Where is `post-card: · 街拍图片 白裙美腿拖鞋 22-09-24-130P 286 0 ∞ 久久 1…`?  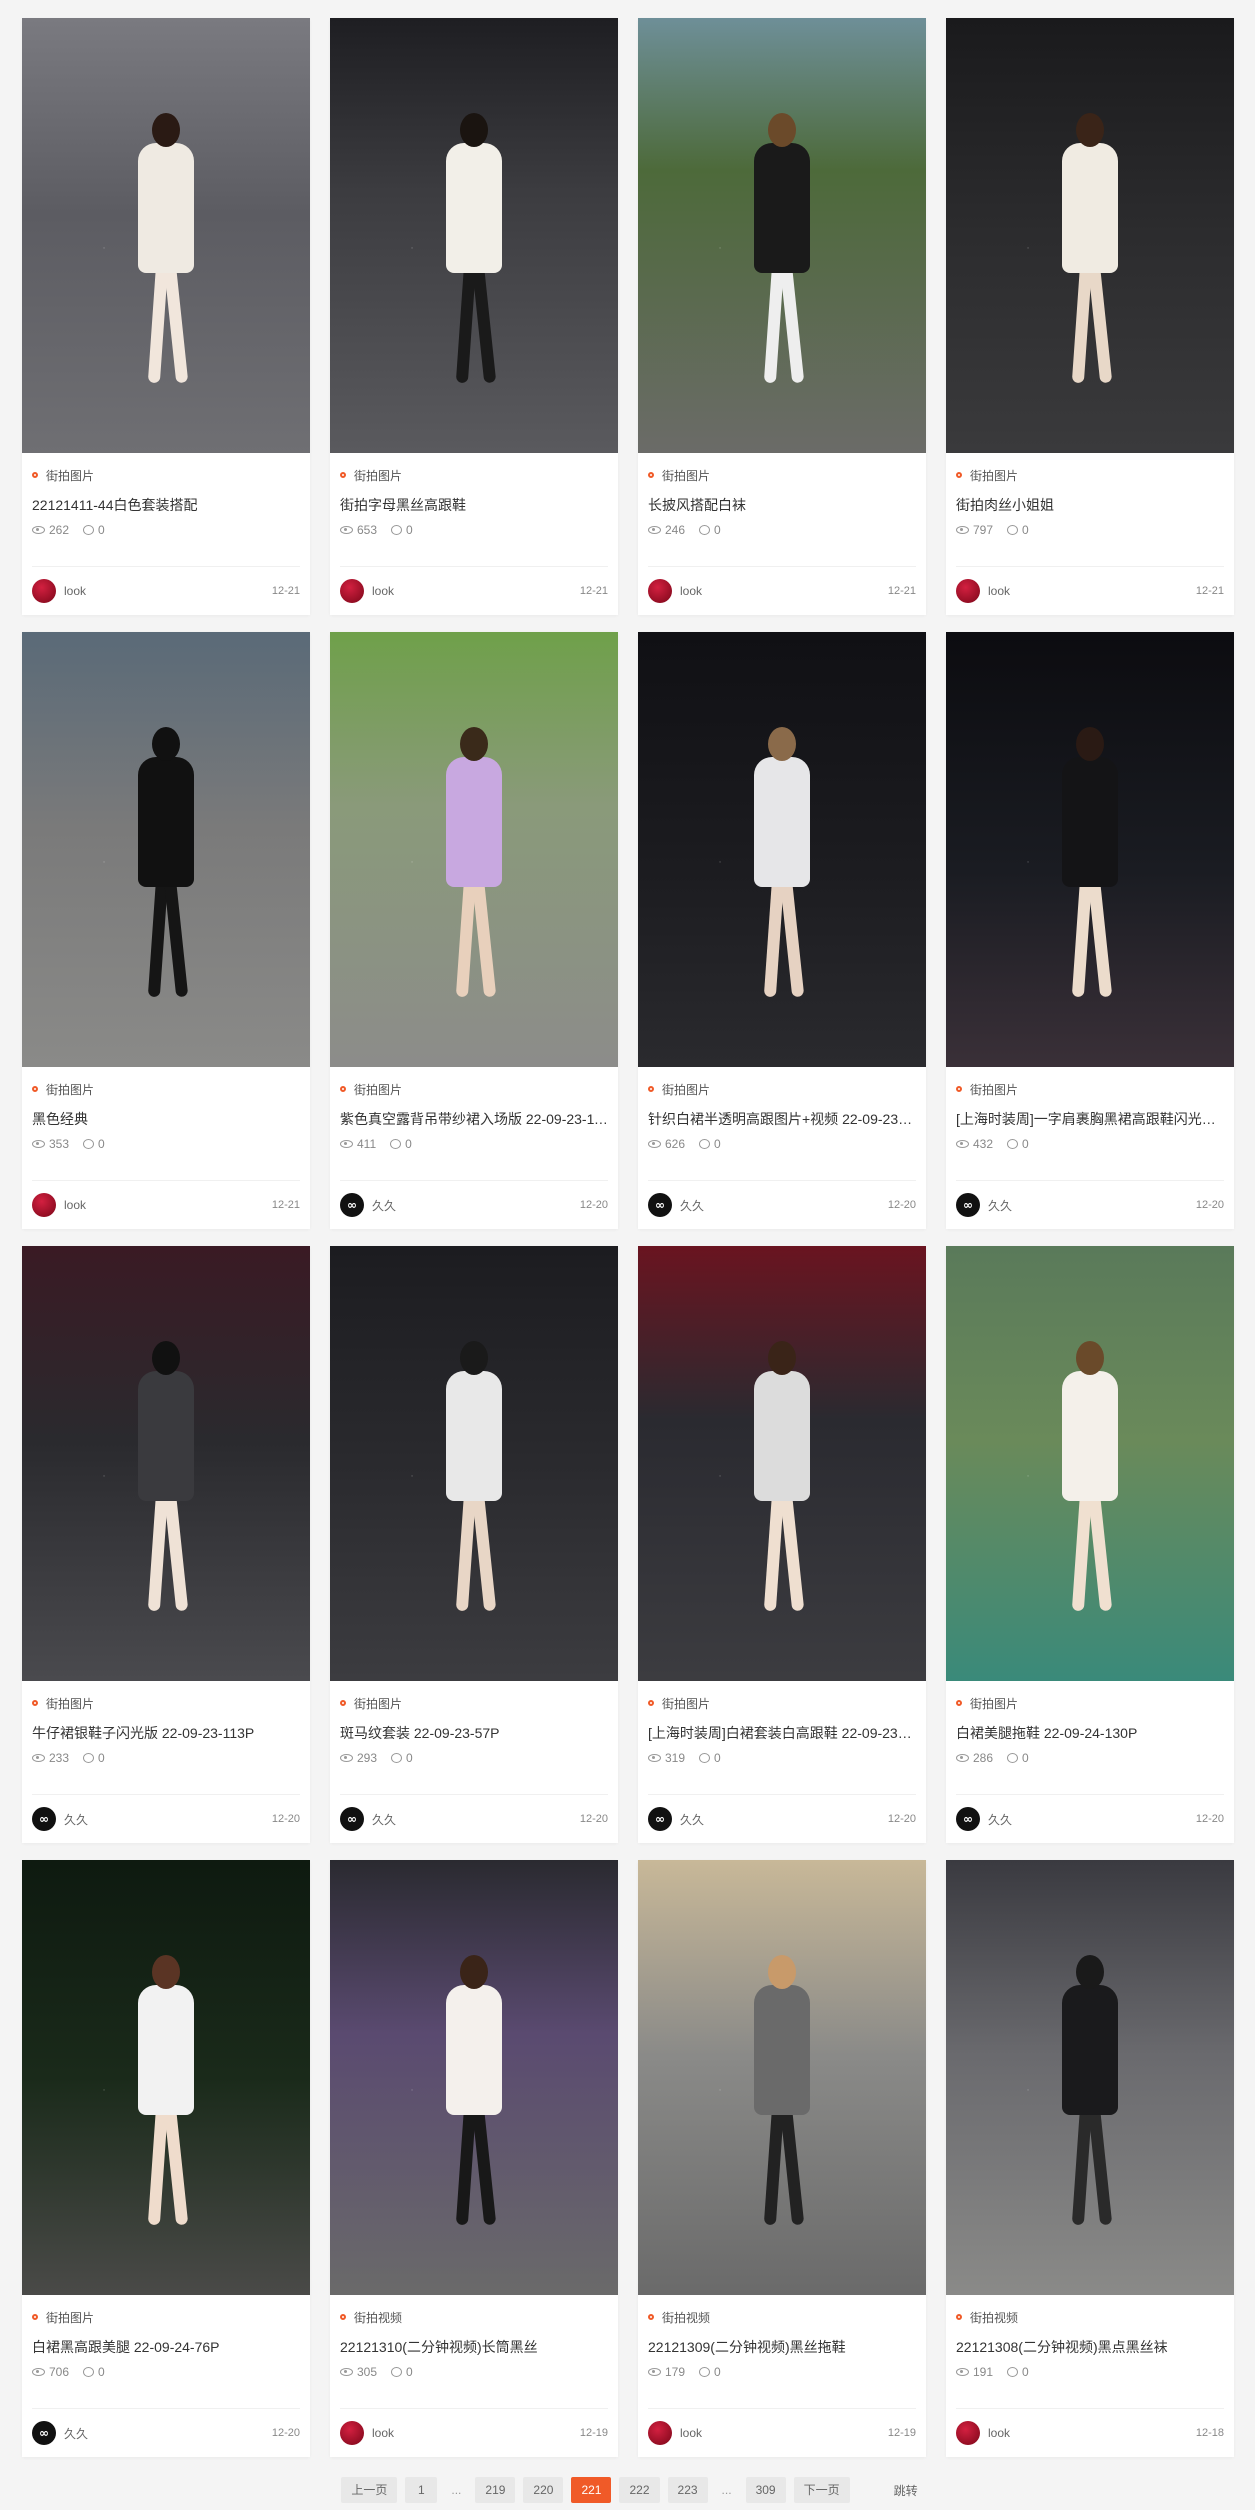 post-card: · 街拍图片 白裙美腿拖鞋 22-09-24-130P 286 0 ∞ 久久 1… is located at coordinates (1090, 1544).